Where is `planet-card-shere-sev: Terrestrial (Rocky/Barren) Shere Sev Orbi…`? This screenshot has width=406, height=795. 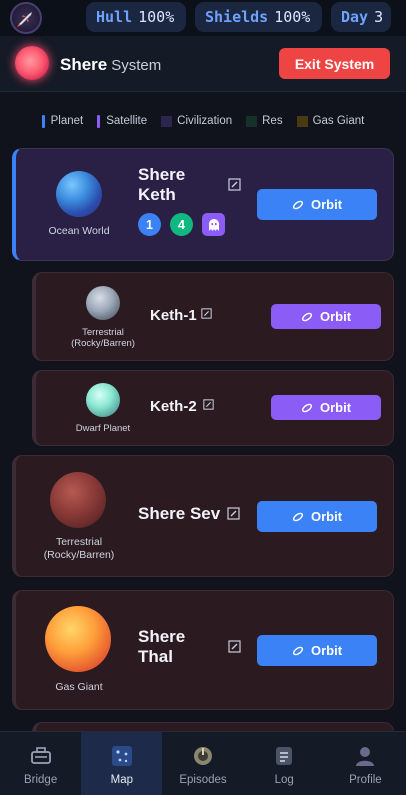
planet-card-shere-sev: Terrestrial (Rocky/Barren) Shere Sev Orbi… is located at coordinates (203, 516).